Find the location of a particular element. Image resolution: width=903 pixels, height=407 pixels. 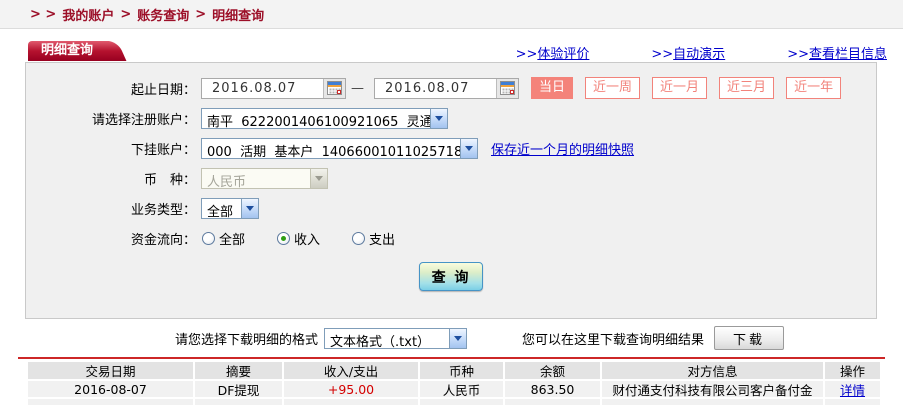

flow-option-expense: 支出 is located at coordinates (373, 238).